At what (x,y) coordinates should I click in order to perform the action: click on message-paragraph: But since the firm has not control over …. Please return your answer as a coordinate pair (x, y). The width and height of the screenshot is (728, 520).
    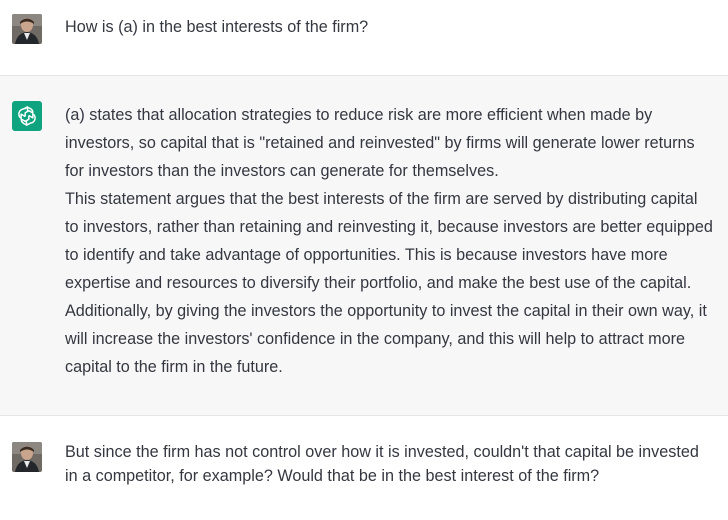
    Looking at the image, I should click on (382, 464).